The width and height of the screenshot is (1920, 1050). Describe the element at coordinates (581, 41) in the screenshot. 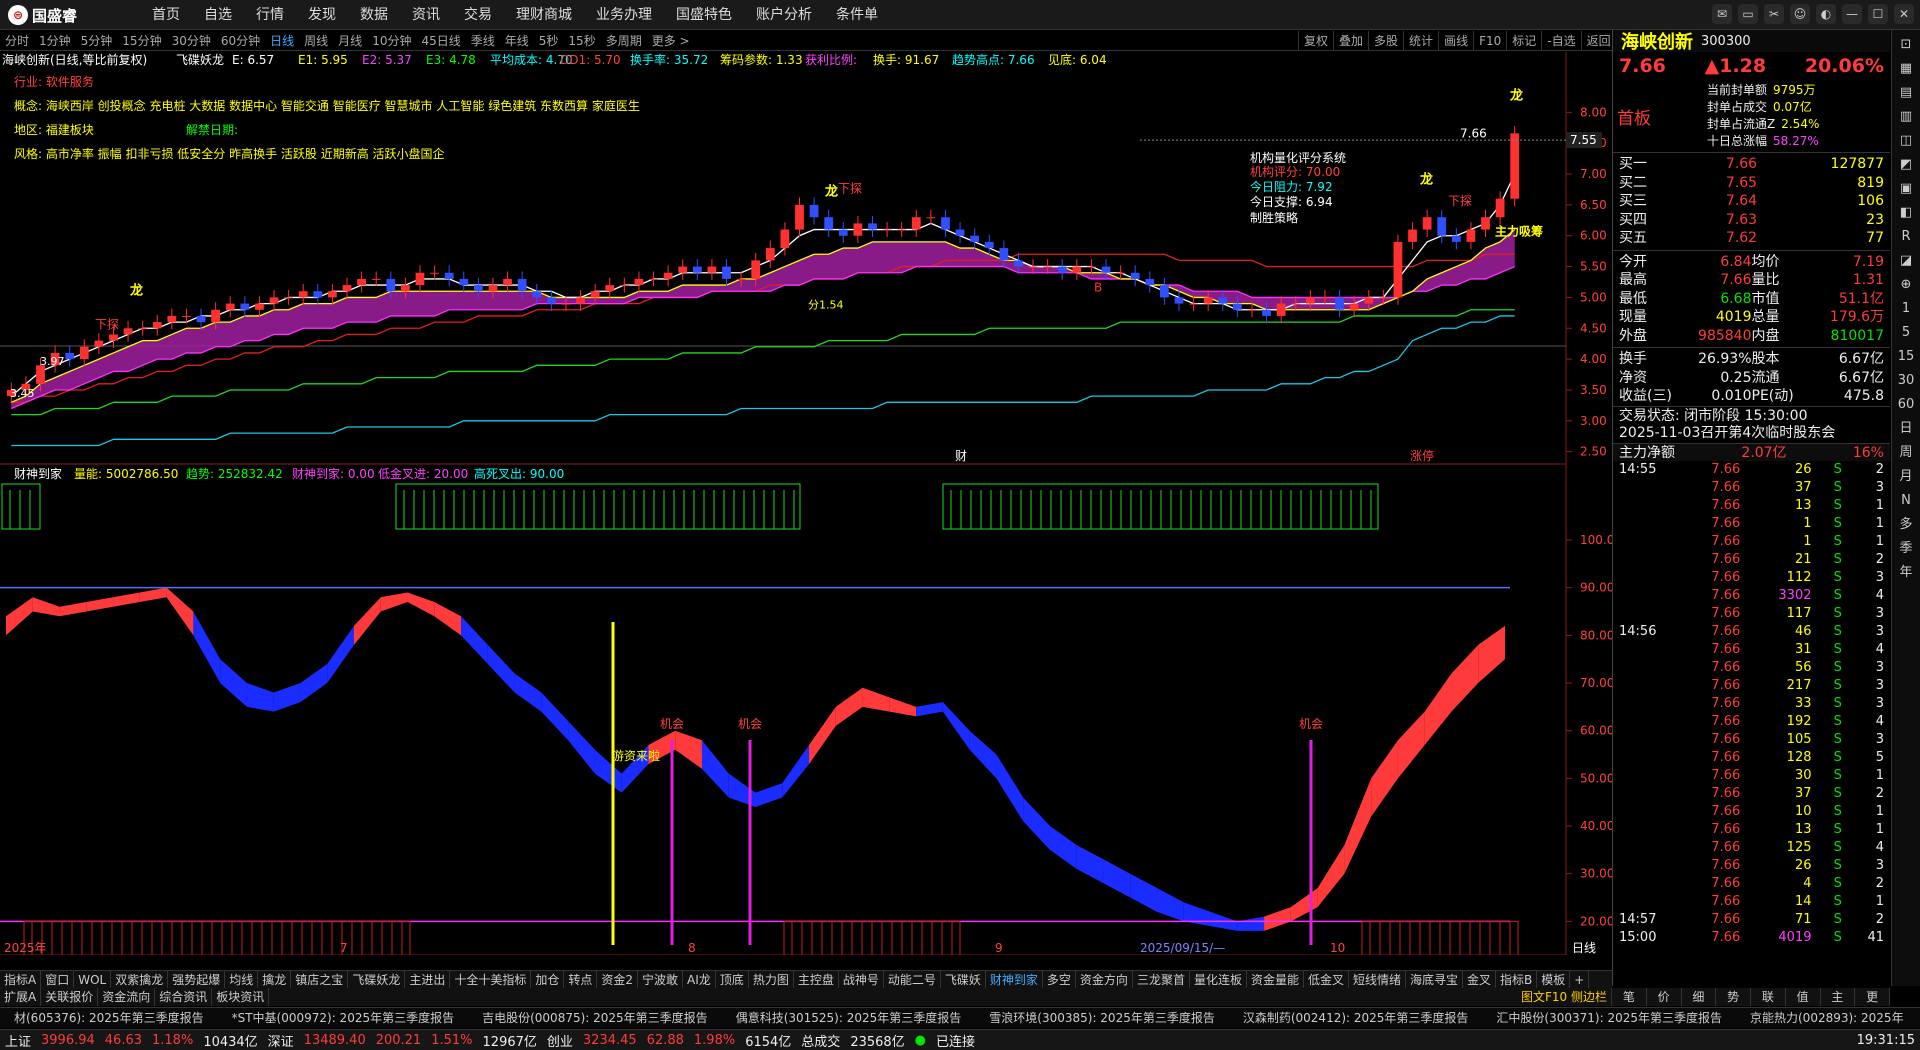

I see `period-14: 15秒` at that location.